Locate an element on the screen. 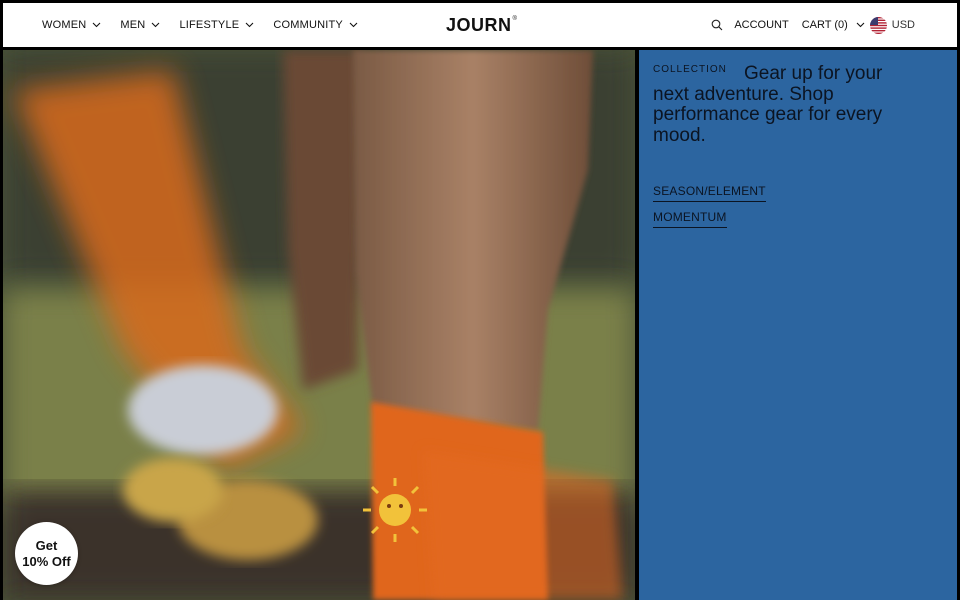 The image size is (960, 600). nav-lifestyle-label: LIFESTYLE is located at coordinates (209, 25).